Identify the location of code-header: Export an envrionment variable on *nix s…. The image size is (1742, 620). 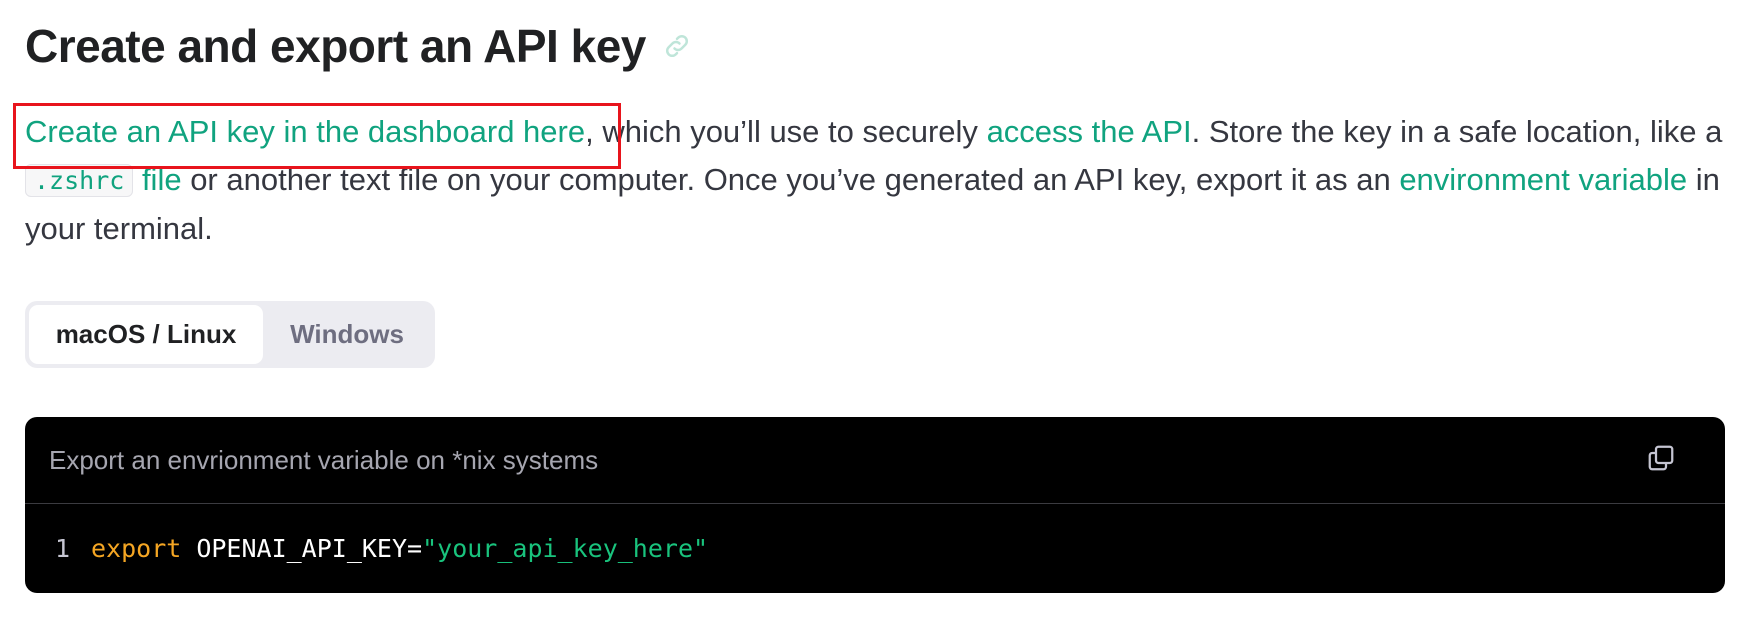
(875, 460).